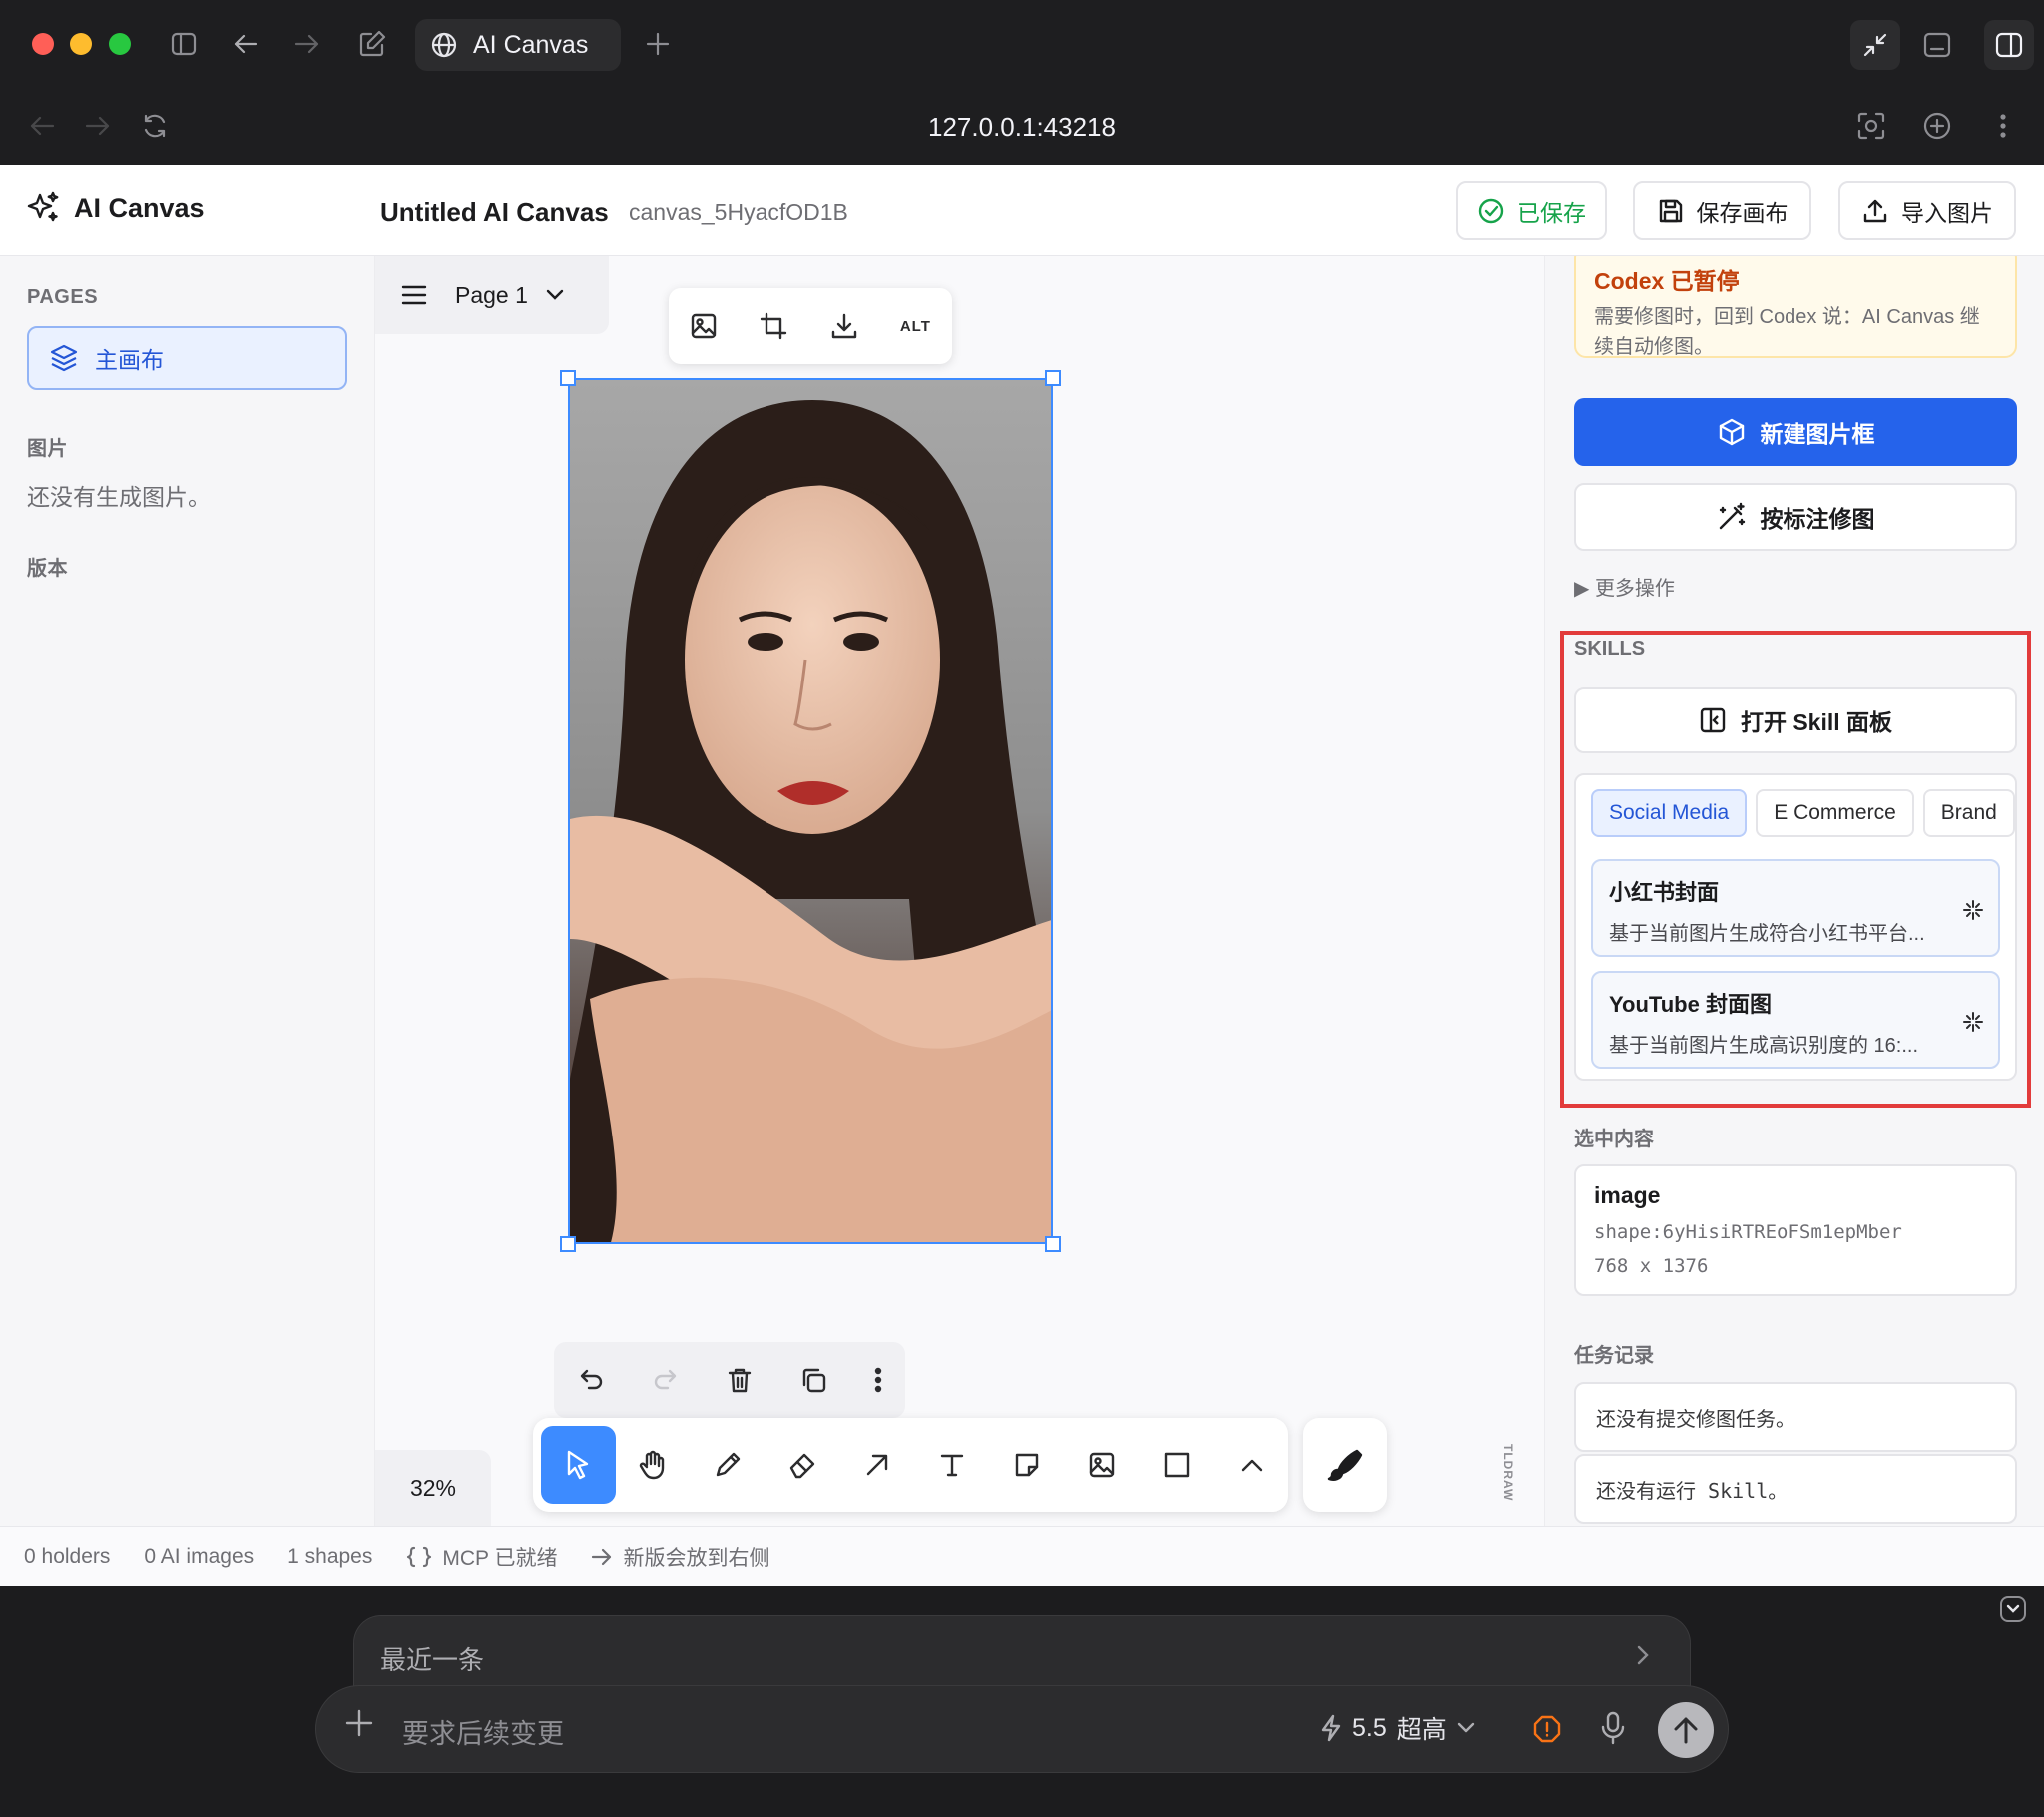 Image resolution: width=2044 pixels, height=1817 pixels. I want to click on undo-icon, so click(591, 1380).